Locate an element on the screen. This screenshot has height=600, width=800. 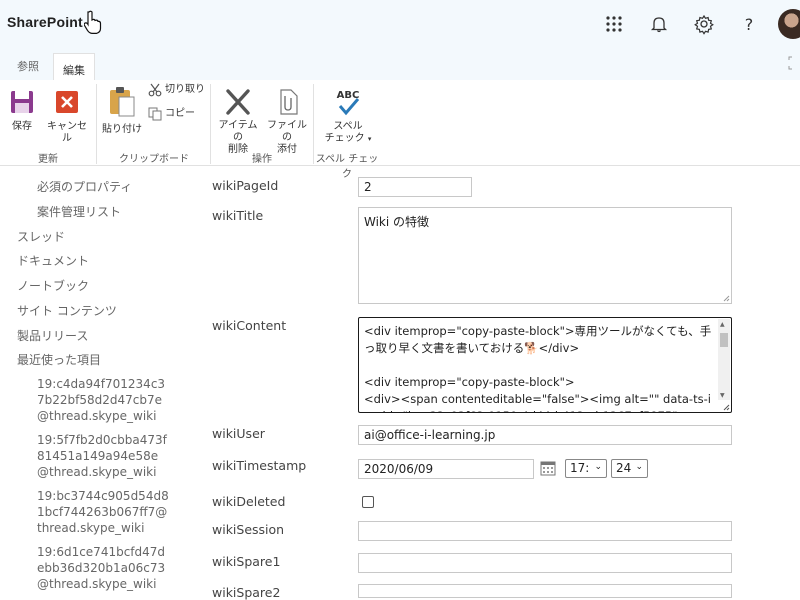
label-page-id: wikiPageId is located at coordinates (245, 185).